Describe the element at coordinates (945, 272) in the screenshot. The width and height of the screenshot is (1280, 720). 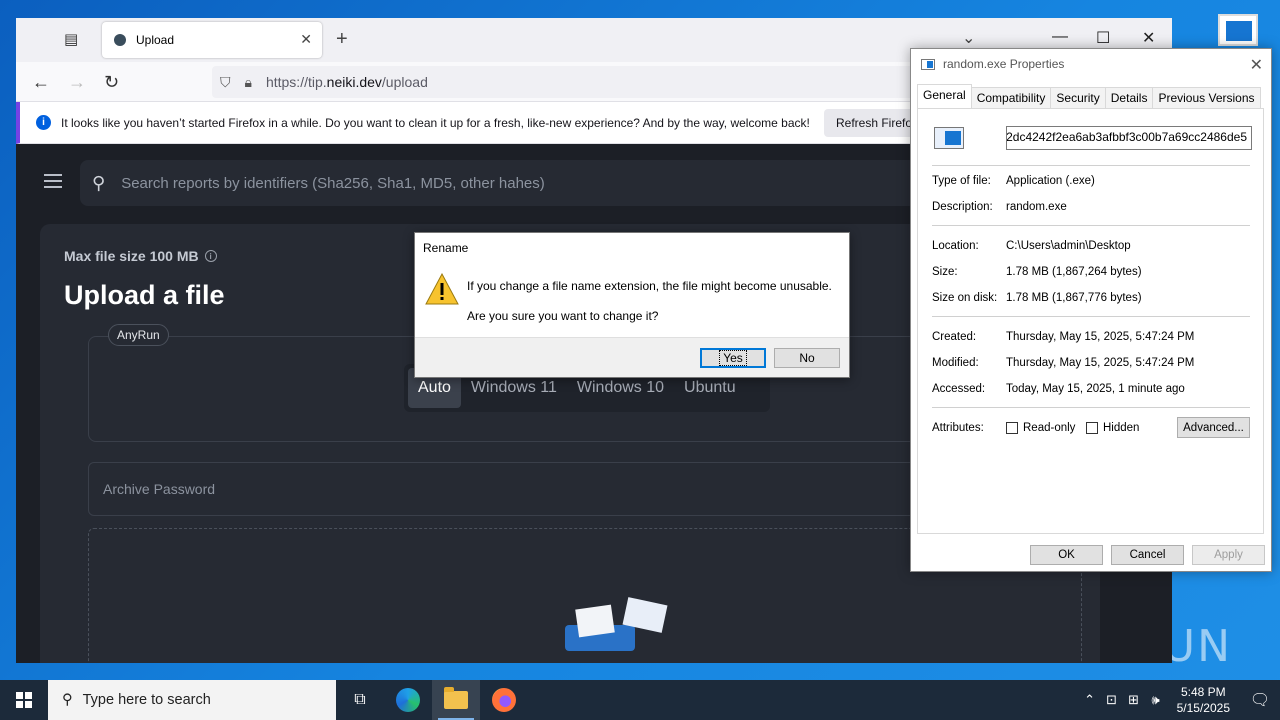
I see `size-label: Size:` at that location.